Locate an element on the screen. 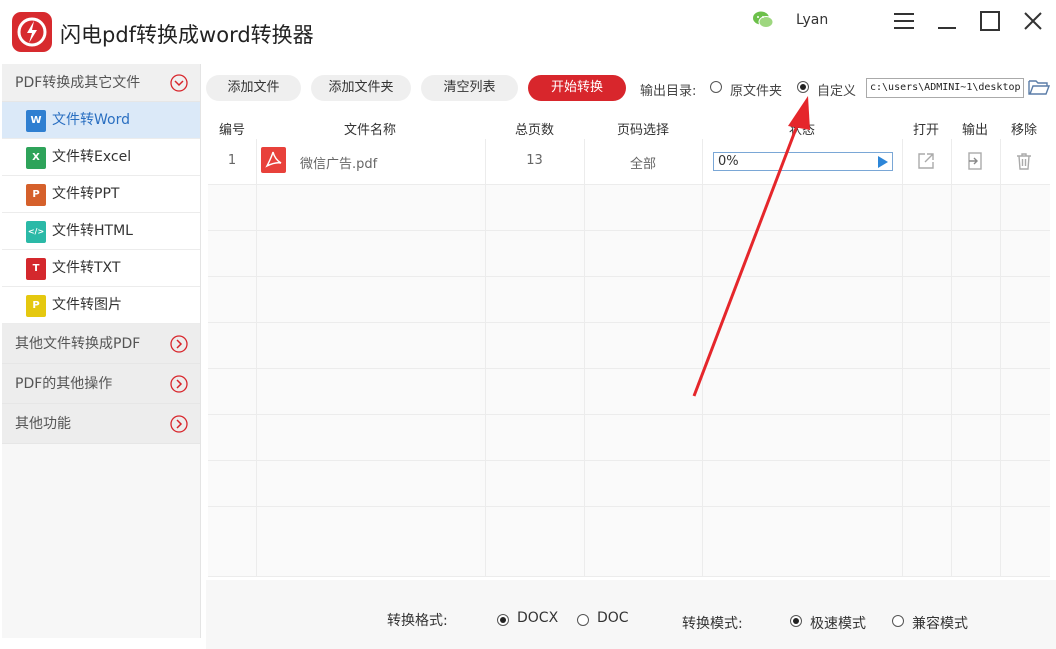 The image size is (1056, 649). sidebar-item-label: 文件转图片 is located at coordinates (87, 305).